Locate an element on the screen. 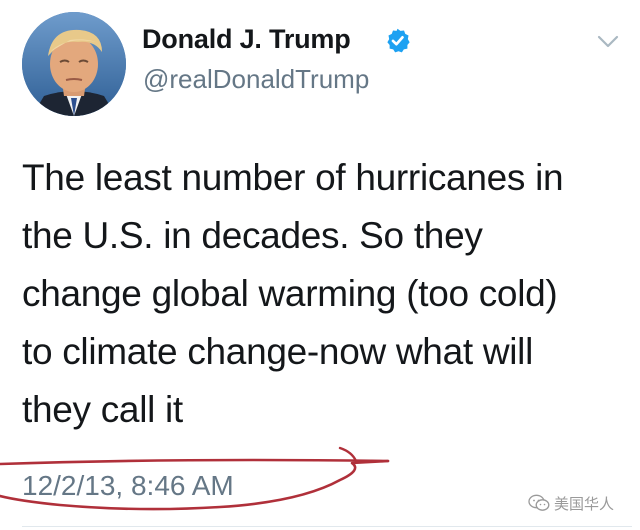  tweet-text-line: the U.S. in decades. So they is located at coordinates (252, 235).